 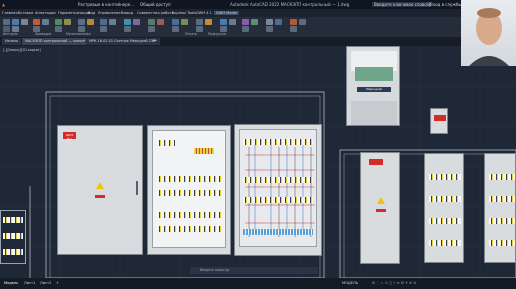 I want to click on cabinet-tag, so click(x=376, y=162).